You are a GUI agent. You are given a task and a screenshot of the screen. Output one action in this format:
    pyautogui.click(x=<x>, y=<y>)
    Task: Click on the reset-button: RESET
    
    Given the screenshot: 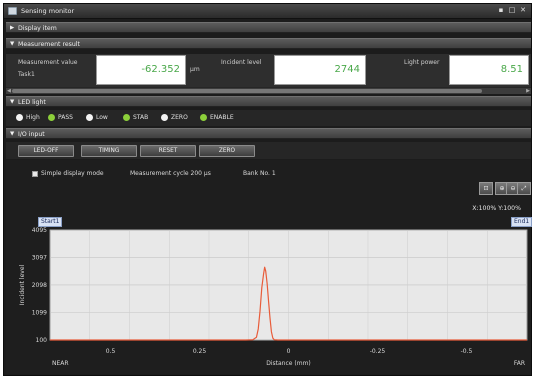 What is the action you would take?
    pyautogui.click(x=168, y=151)
    